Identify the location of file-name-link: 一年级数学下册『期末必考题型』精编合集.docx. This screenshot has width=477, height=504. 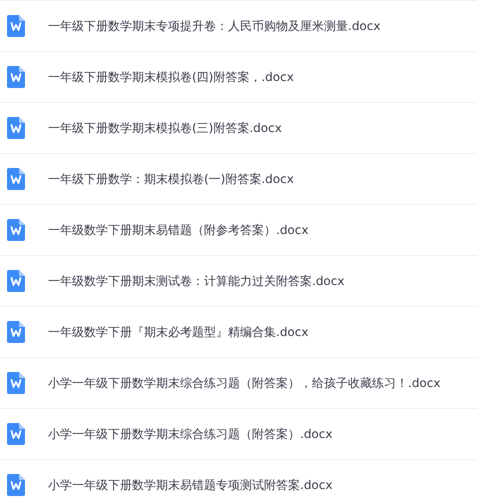
(178, 332).